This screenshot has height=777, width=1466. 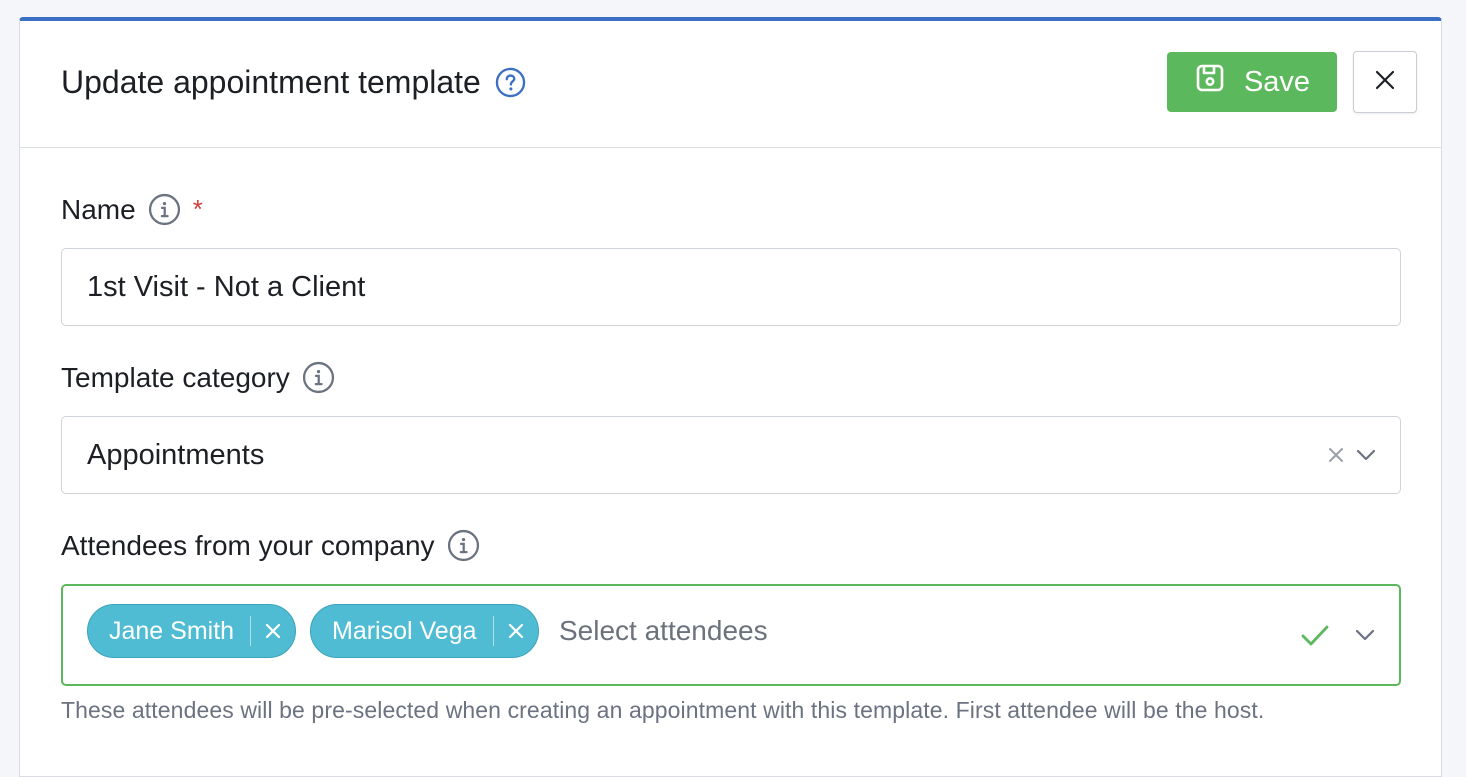 I want to click on name-input-value: 1st Visit - Not a Client, so click(x=226, y=286).